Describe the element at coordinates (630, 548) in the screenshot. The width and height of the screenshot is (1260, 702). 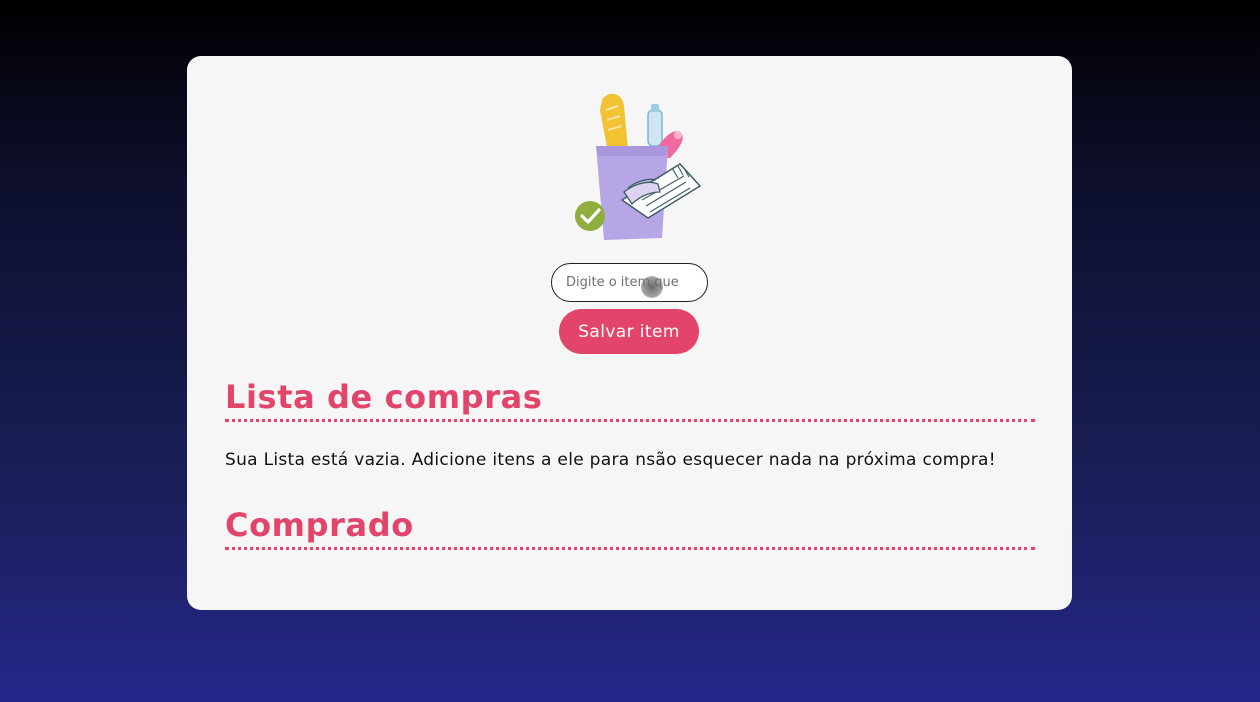
I see `bought-divider` at that location.